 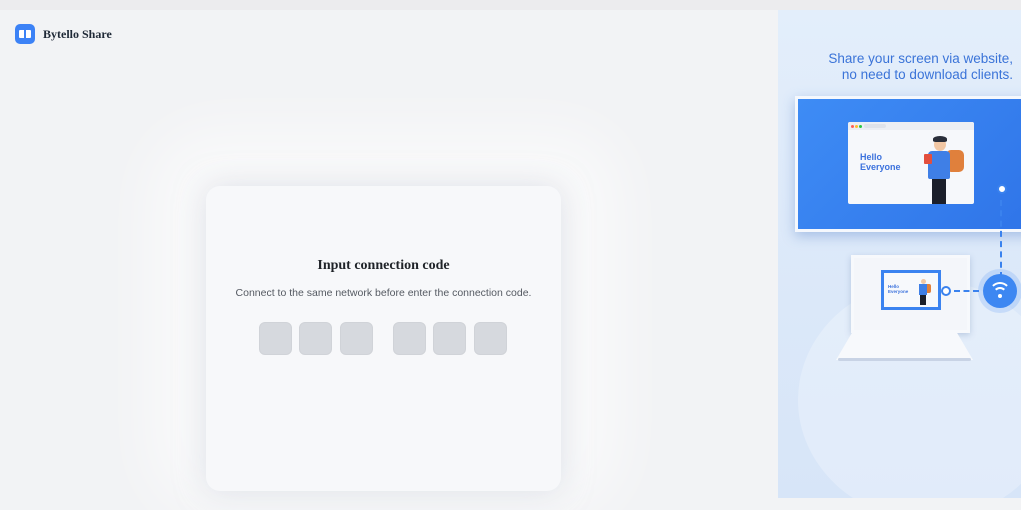 I want to click on promo-tagline-line2: no need to download clients., so click(x=927, y=74).